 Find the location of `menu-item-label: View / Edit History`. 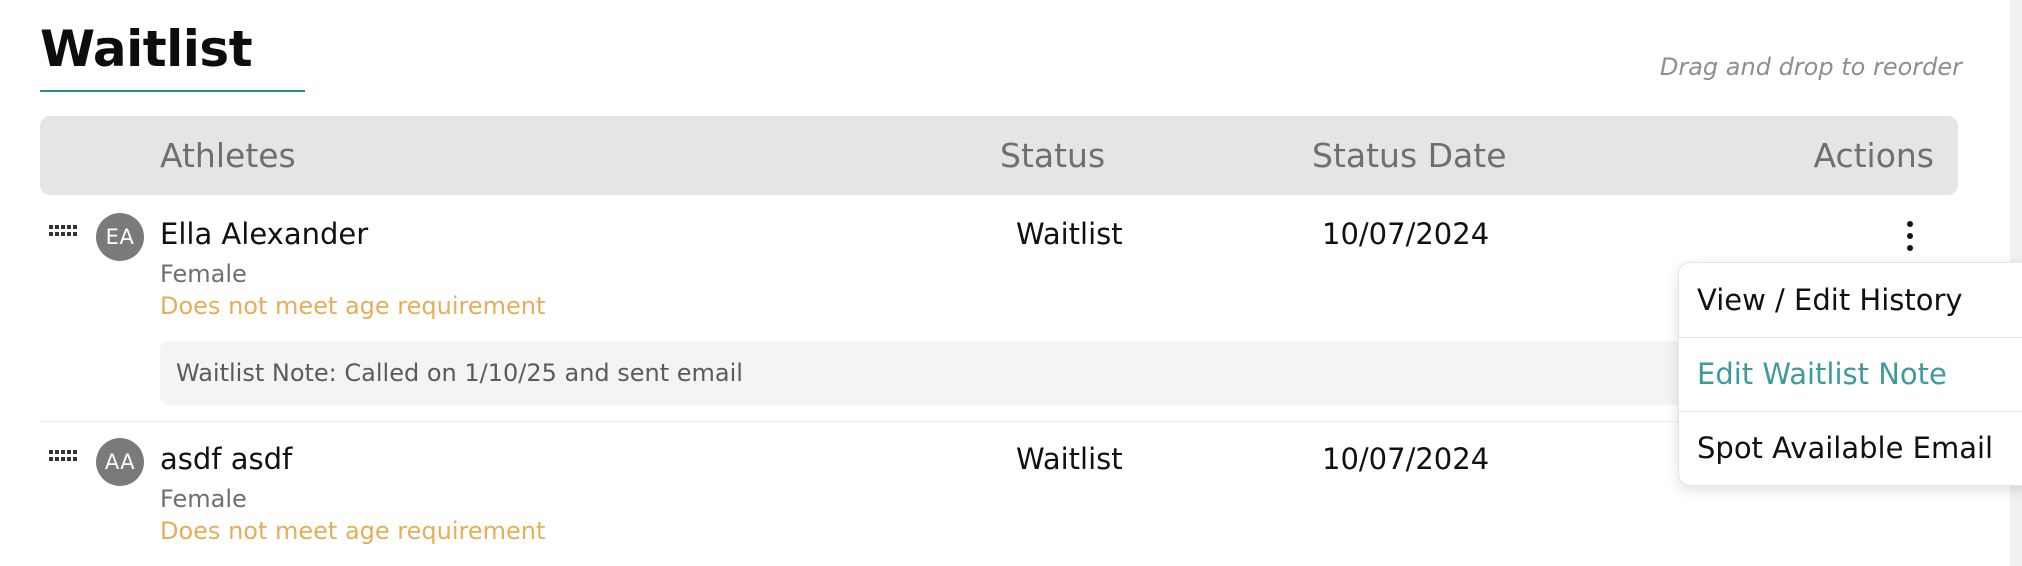

menu-item-label: View / Edit History is located at coordinates (1830, 300).